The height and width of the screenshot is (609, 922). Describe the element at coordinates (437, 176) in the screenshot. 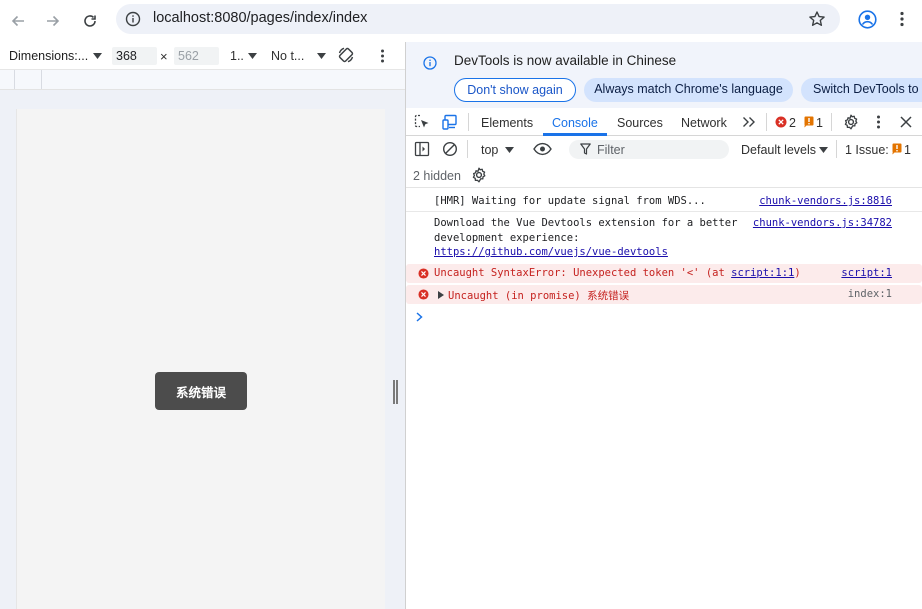

I see `hidden-count: 2 hidden` at that location.